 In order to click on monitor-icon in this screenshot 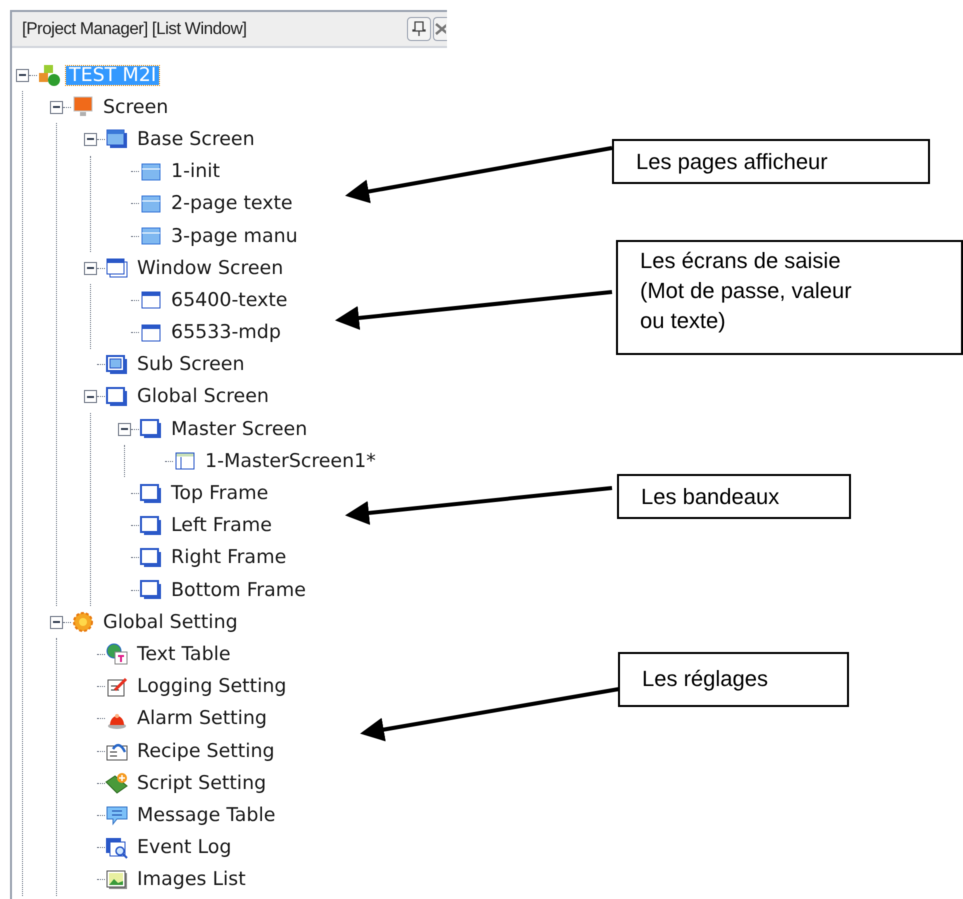, I will do `click(83, 107)`.